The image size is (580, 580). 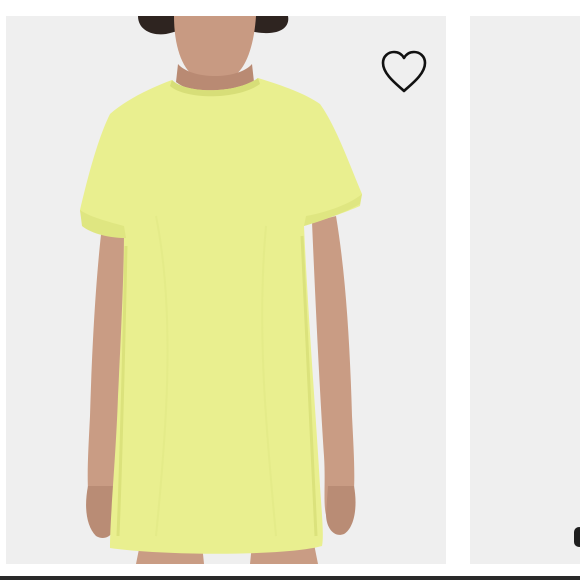 I want to click on gallery-bottom-divider, so click(x=290, y=578).